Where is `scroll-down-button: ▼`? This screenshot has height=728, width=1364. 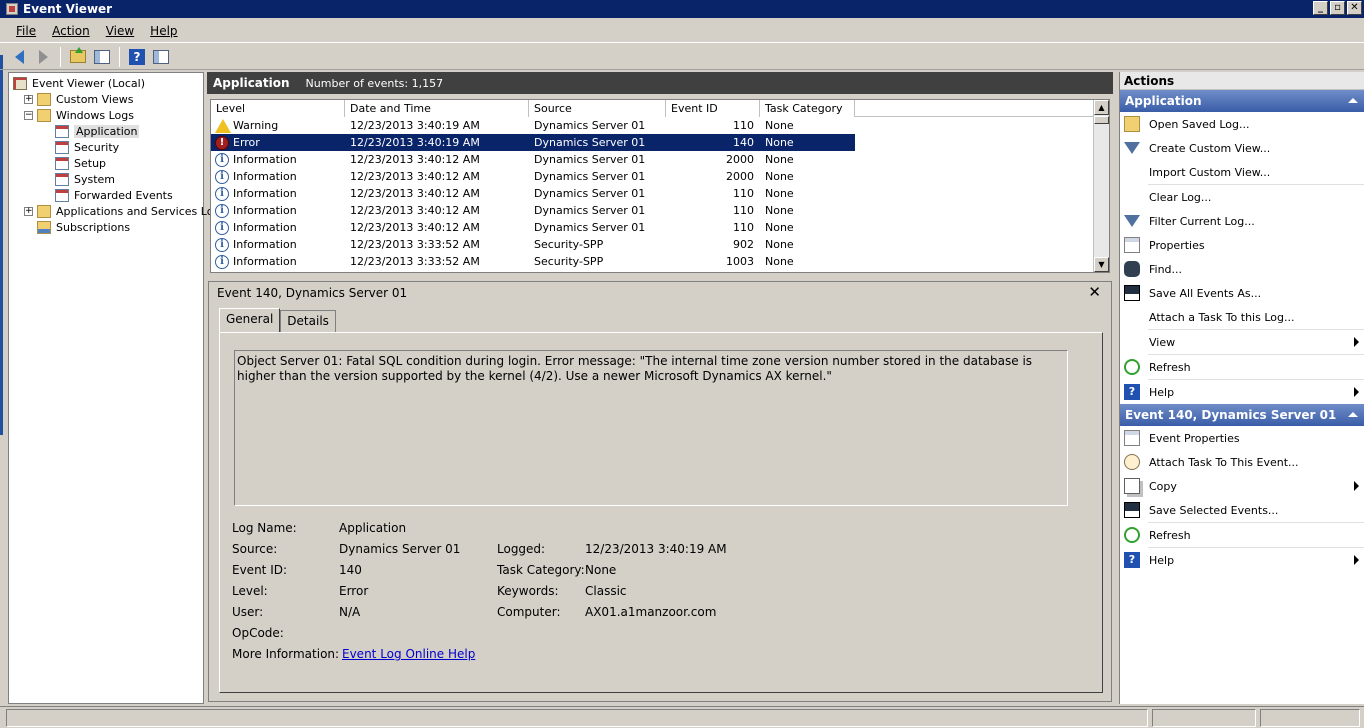 scroll-down-button: ▼ is located at coordinates (1101, 264).